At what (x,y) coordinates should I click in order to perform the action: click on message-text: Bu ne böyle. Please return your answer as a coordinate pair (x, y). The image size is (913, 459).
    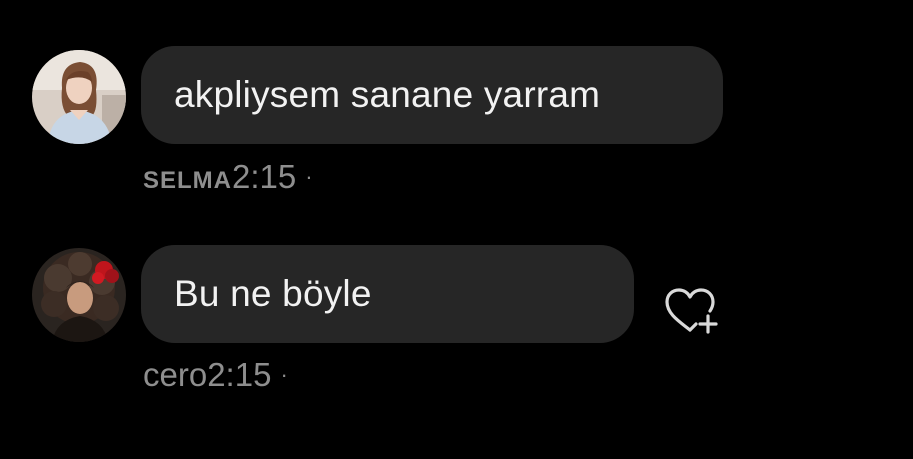
    Looking at the image, I should click on (273, 293).